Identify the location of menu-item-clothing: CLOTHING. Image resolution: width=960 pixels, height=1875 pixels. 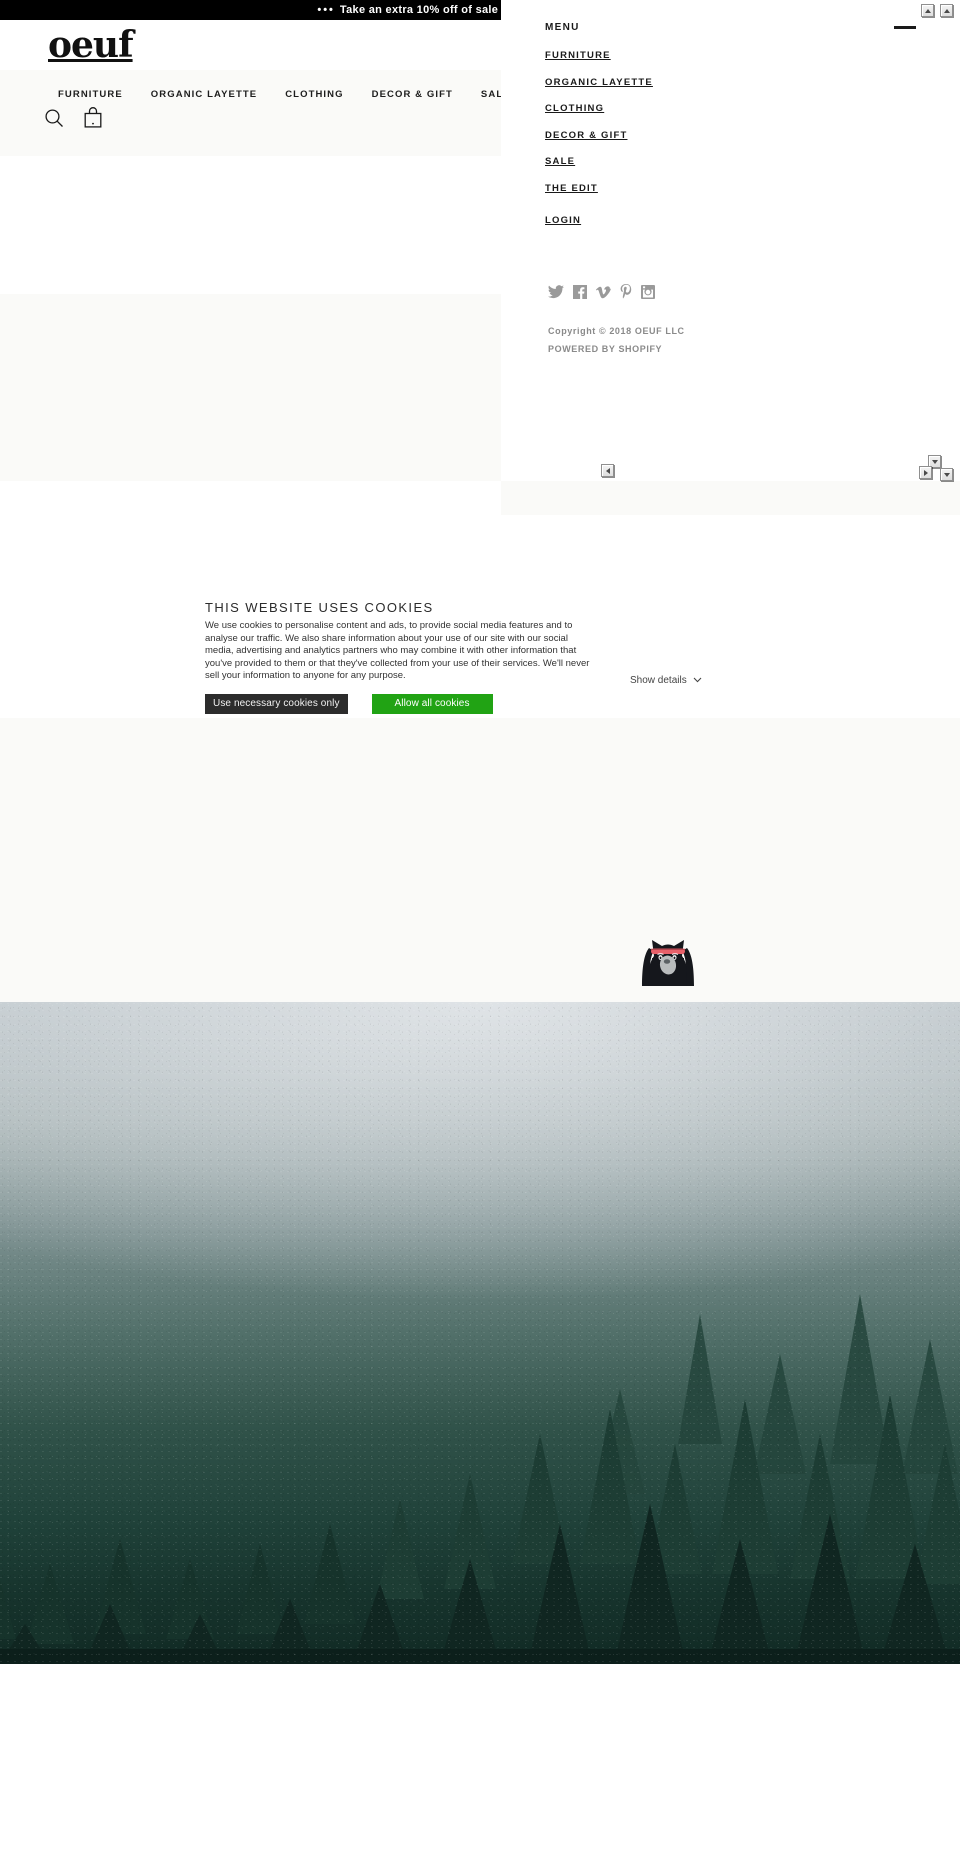
(599, 108).